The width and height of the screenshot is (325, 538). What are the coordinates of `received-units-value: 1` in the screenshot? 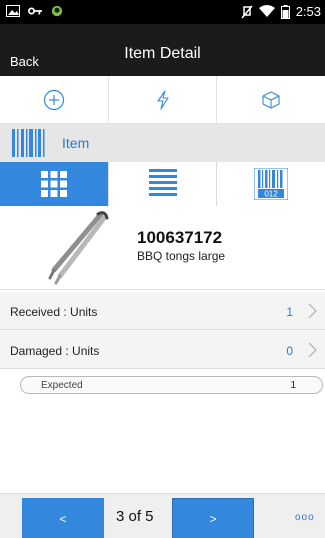 It's located at (289, 312).